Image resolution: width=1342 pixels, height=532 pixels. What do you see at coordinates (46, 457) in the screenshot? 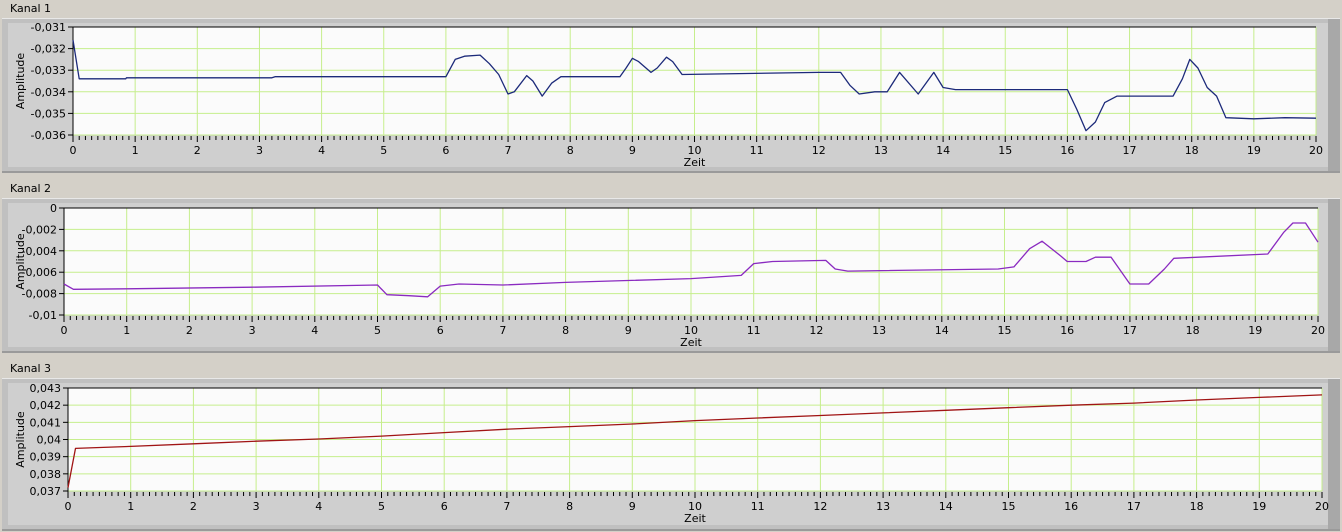
I see `y-tick-label: 0,039` at bounding box center [46, 457].